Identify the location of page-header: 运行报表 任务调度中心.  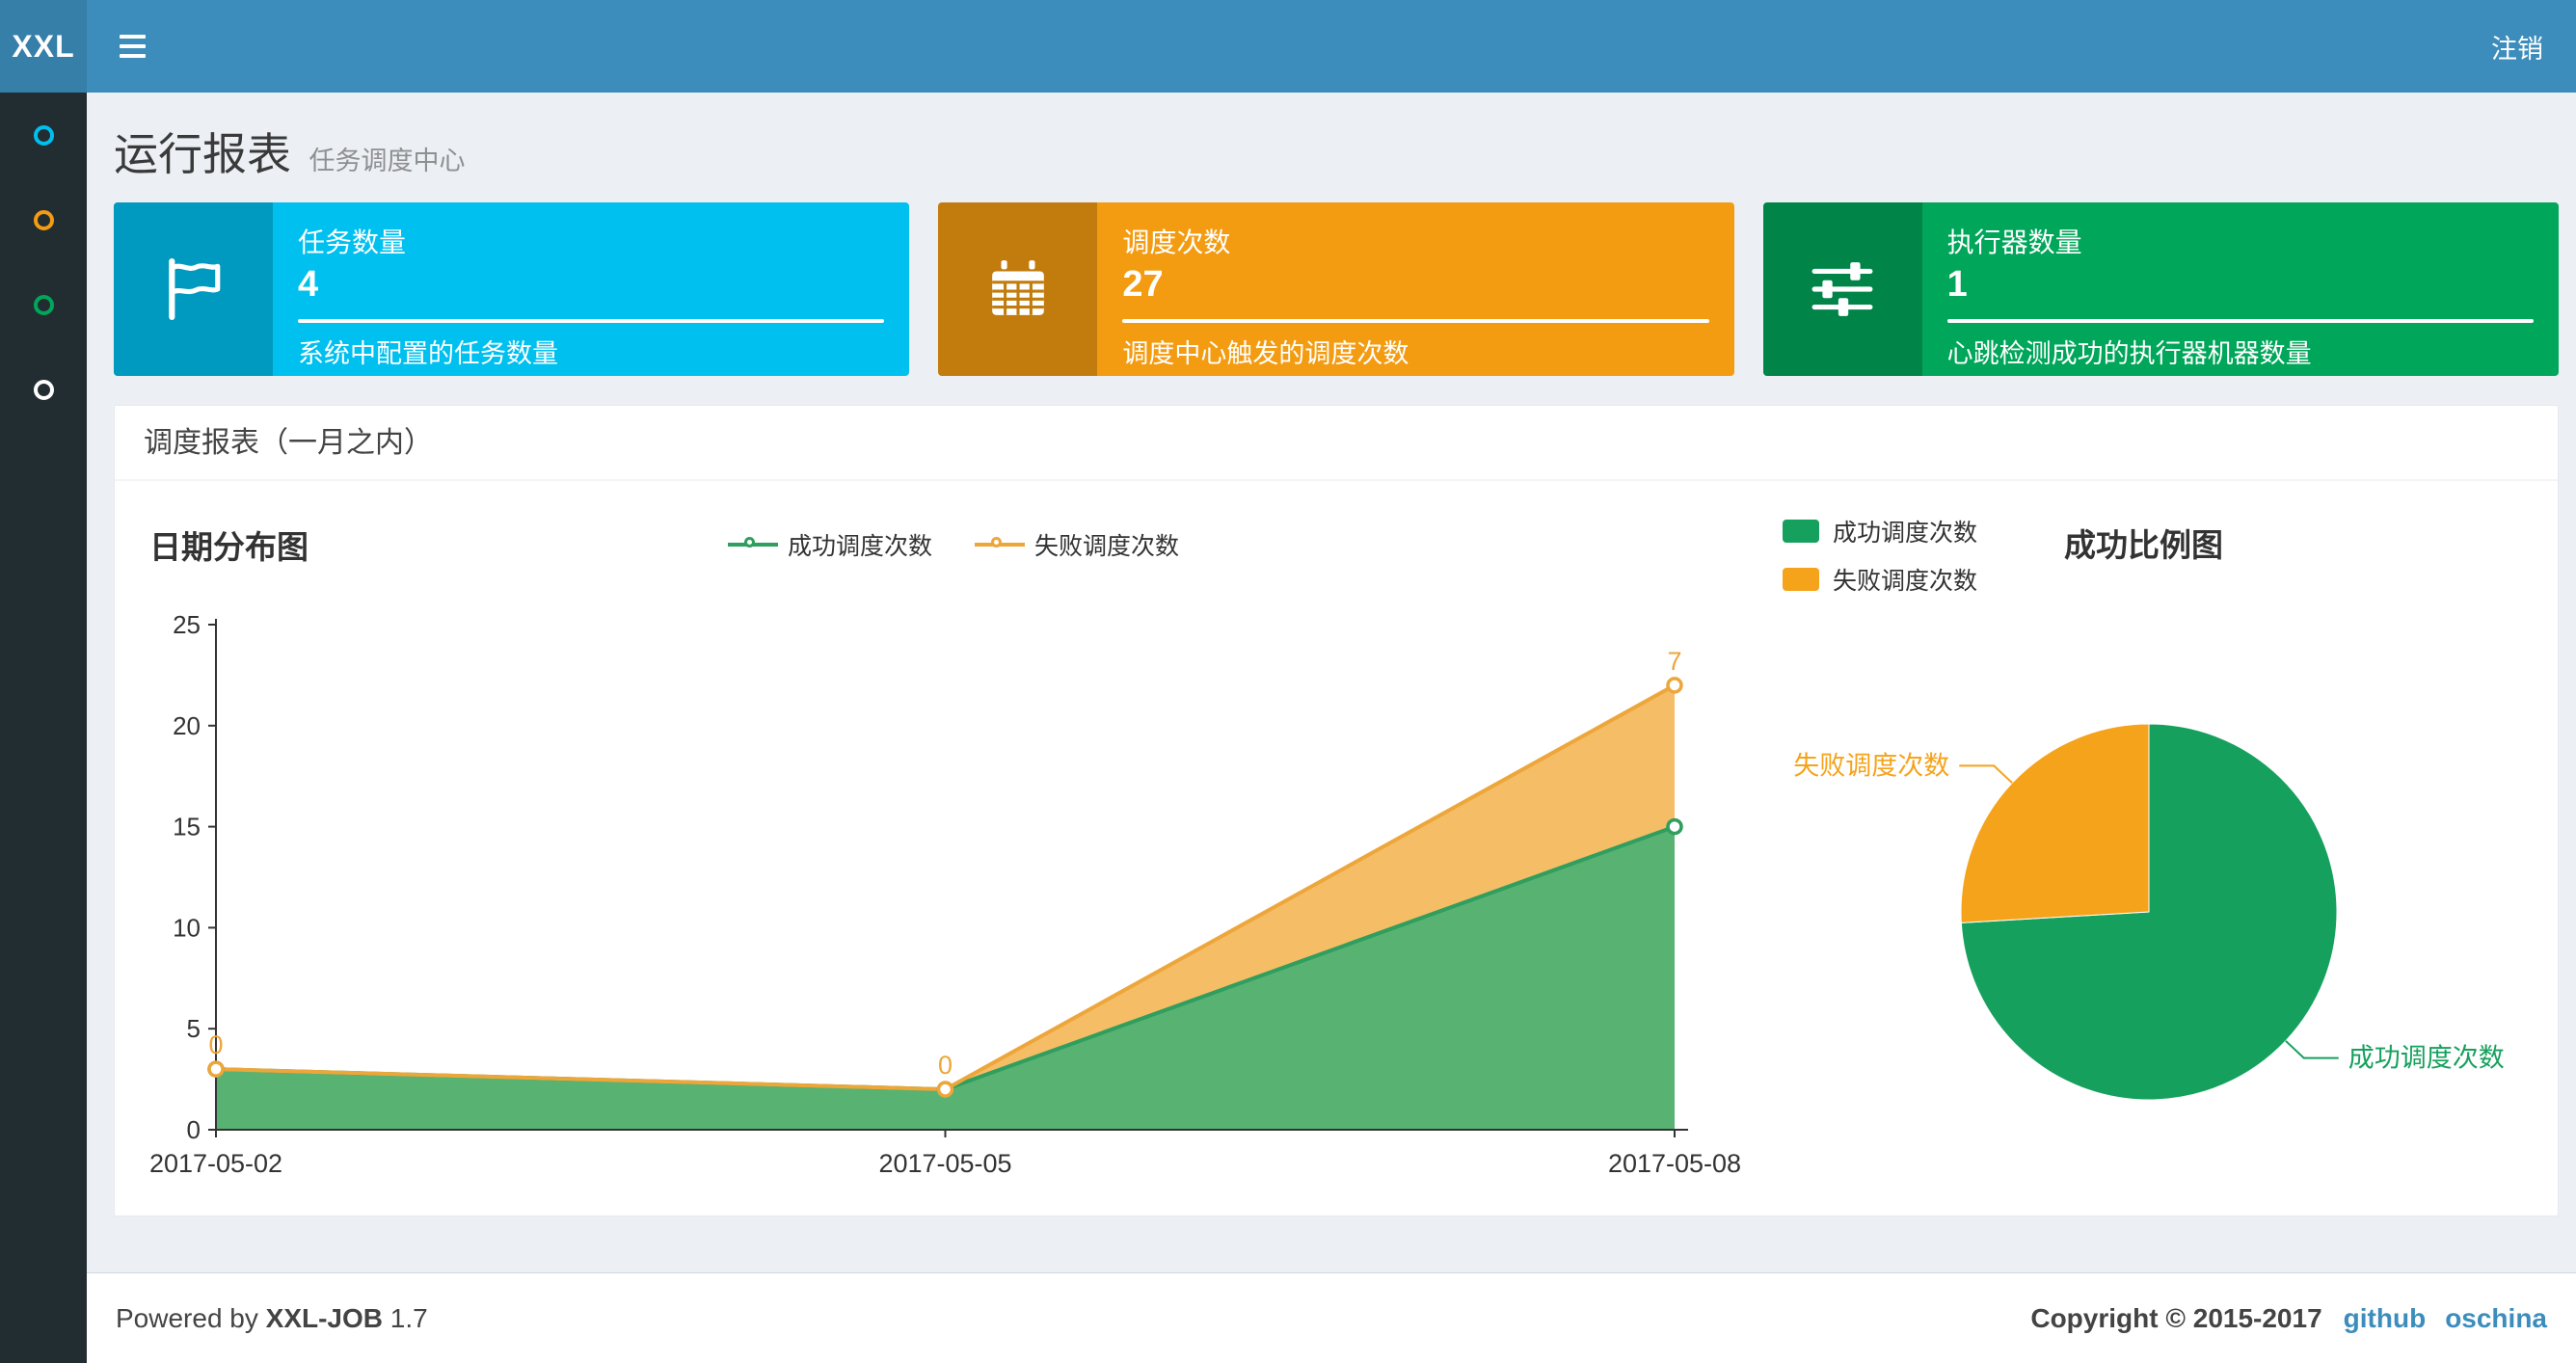
(290, 151).